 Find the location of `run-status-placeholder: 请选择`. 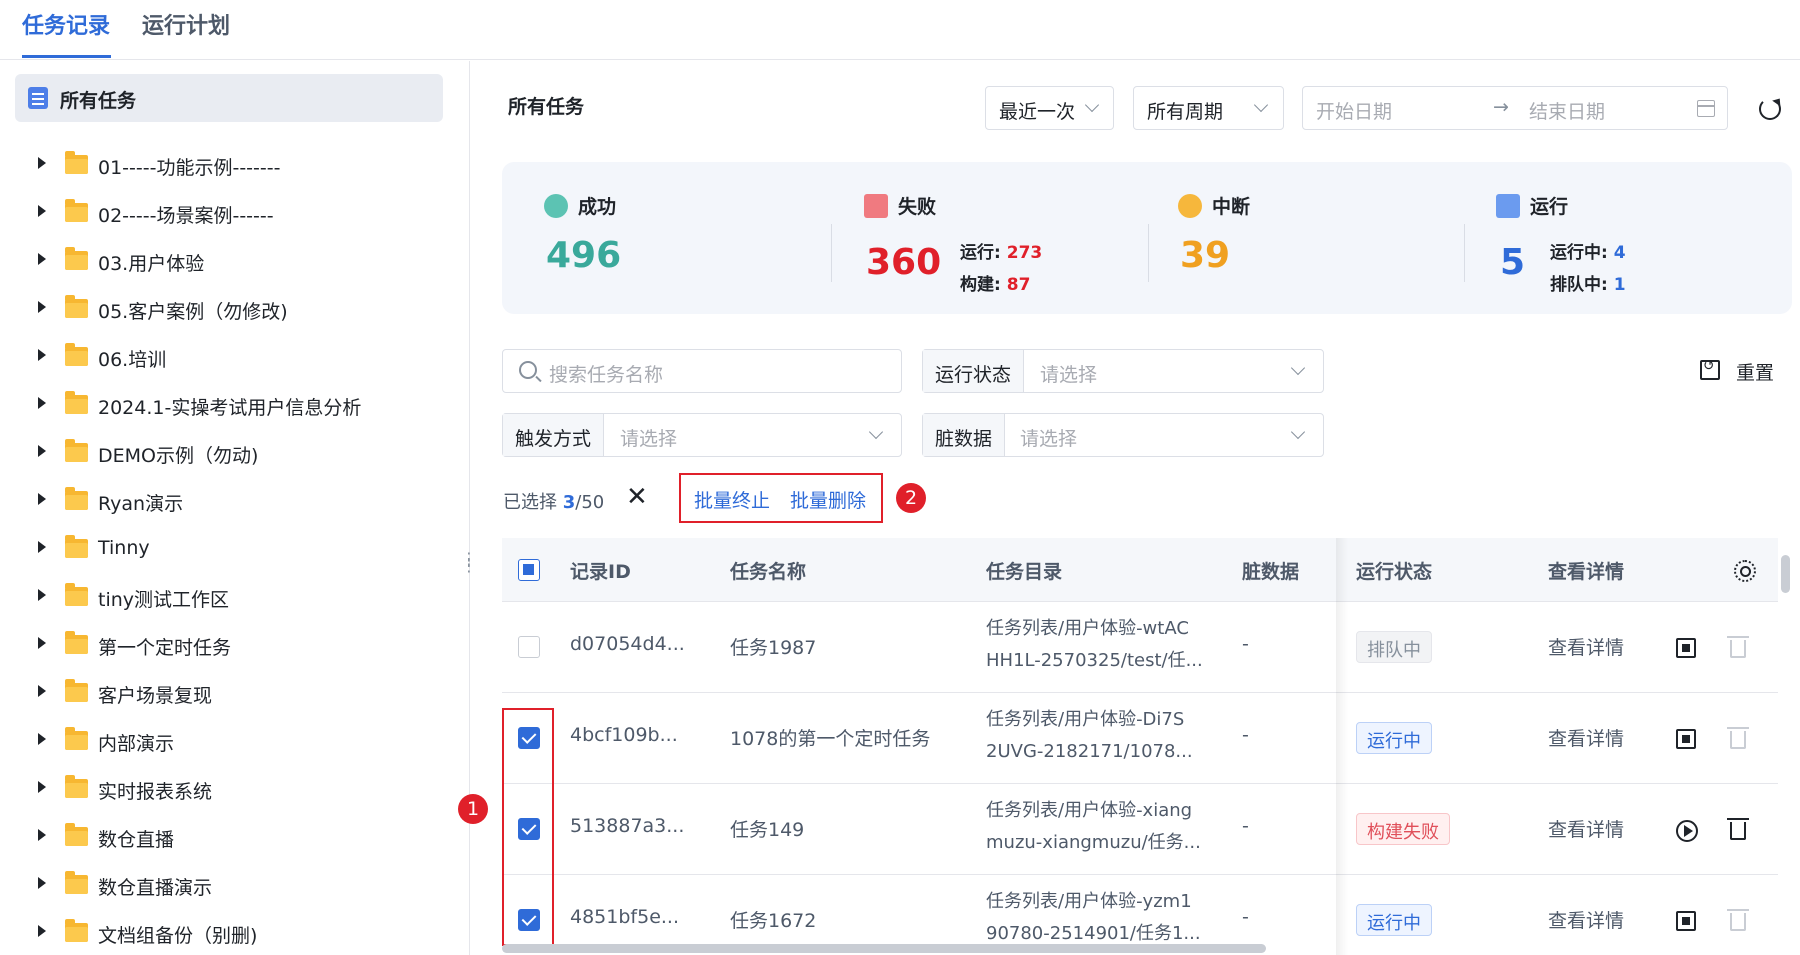

run-status-placeholder: 请选择 is located at coordinates (1069, 375).